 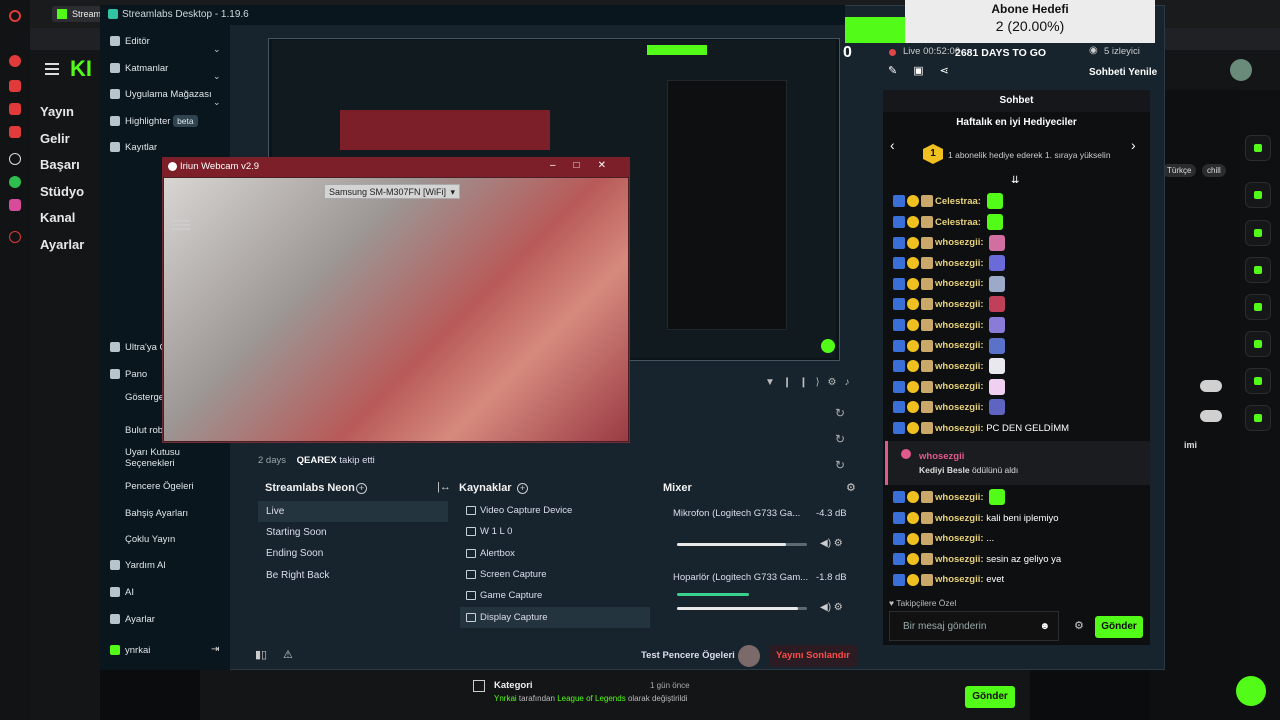 What do you see at coordinates (81, 69) in the screenshot?
I see `kick-logo: KI` at bounding box center [81, 69].